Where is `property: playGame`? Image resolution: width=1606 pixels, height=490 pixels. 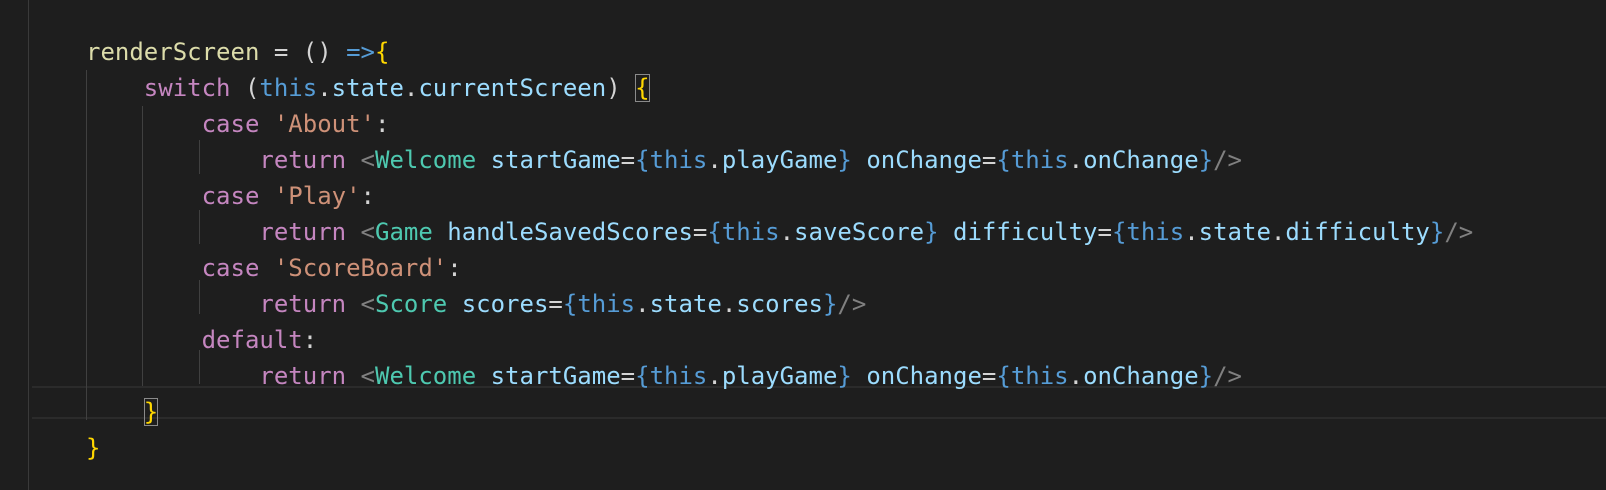
property: playGame is located at coordinates (779, 160).